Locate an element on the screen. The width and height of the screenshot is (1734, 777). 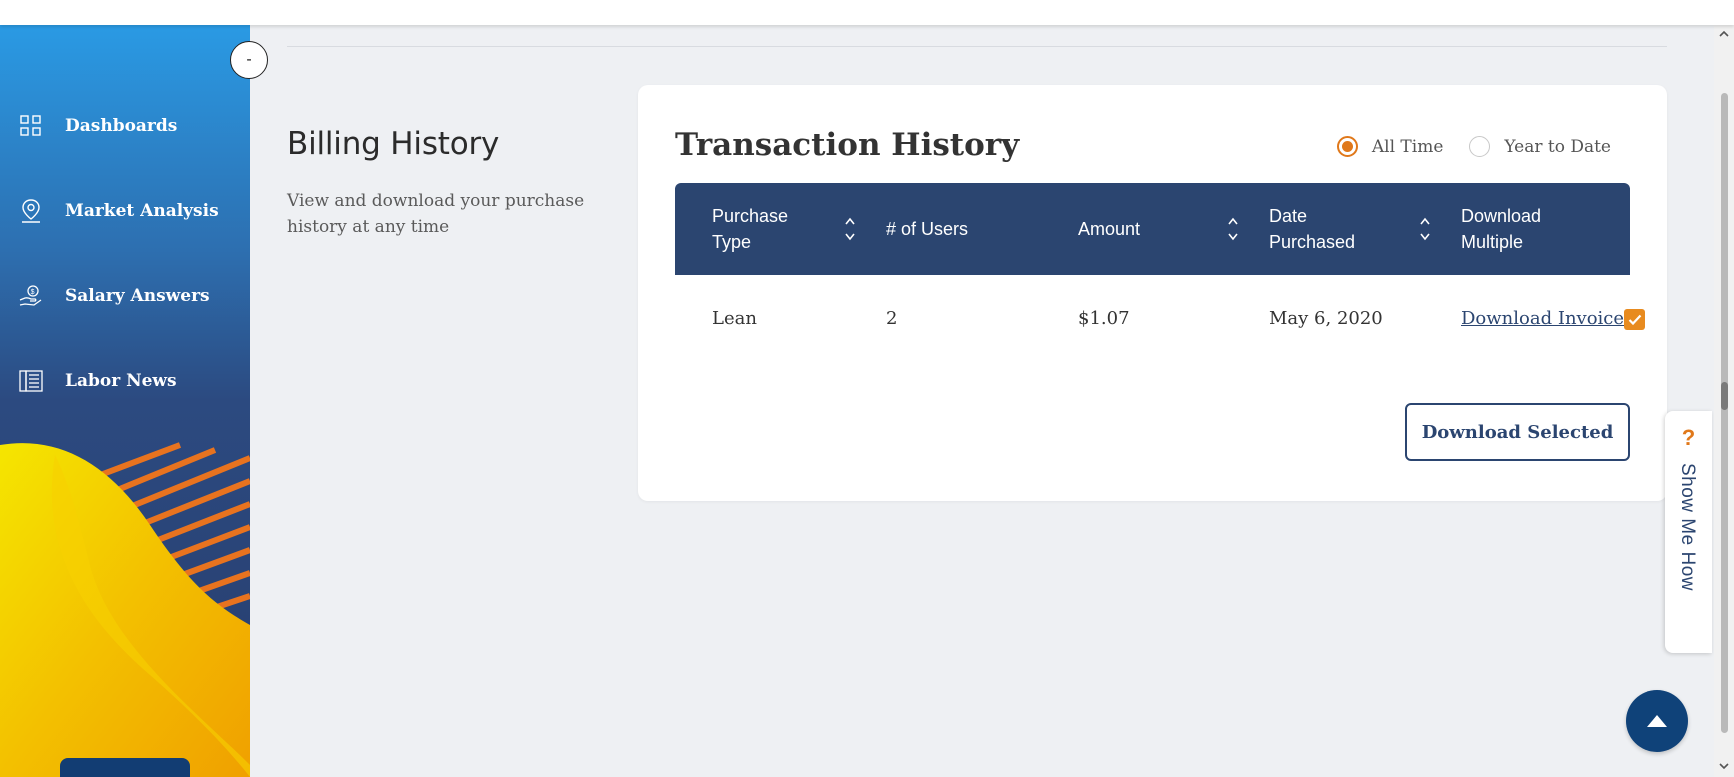
sidebar-item-labor-news: Labor News is located at coordinates (125, 381).